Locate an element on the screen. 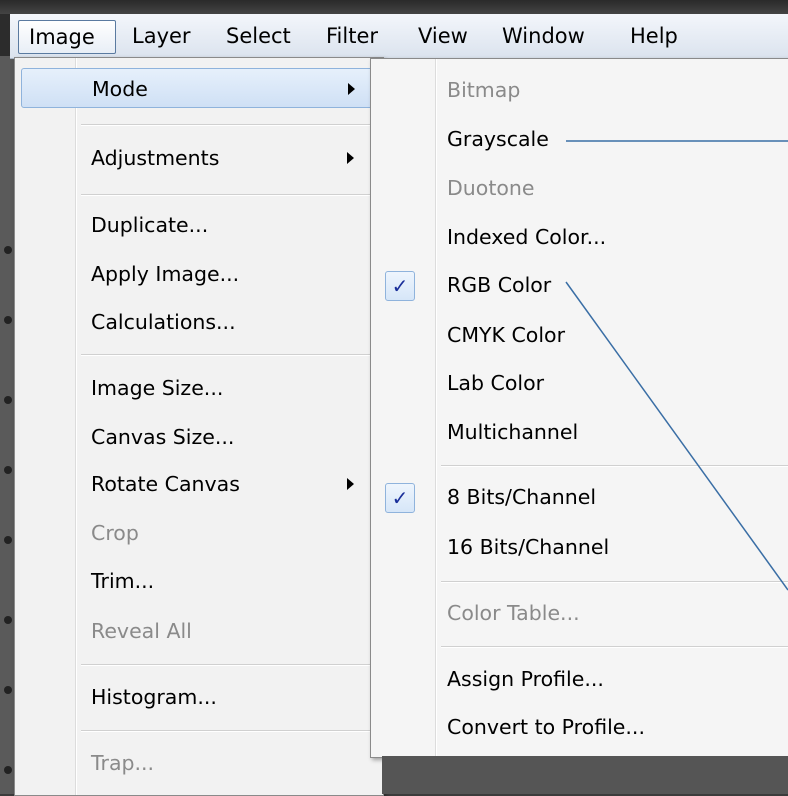 The width and height of the screenshot is (788, 796). menu-window-label: Window is located at coordinates (543, 36).